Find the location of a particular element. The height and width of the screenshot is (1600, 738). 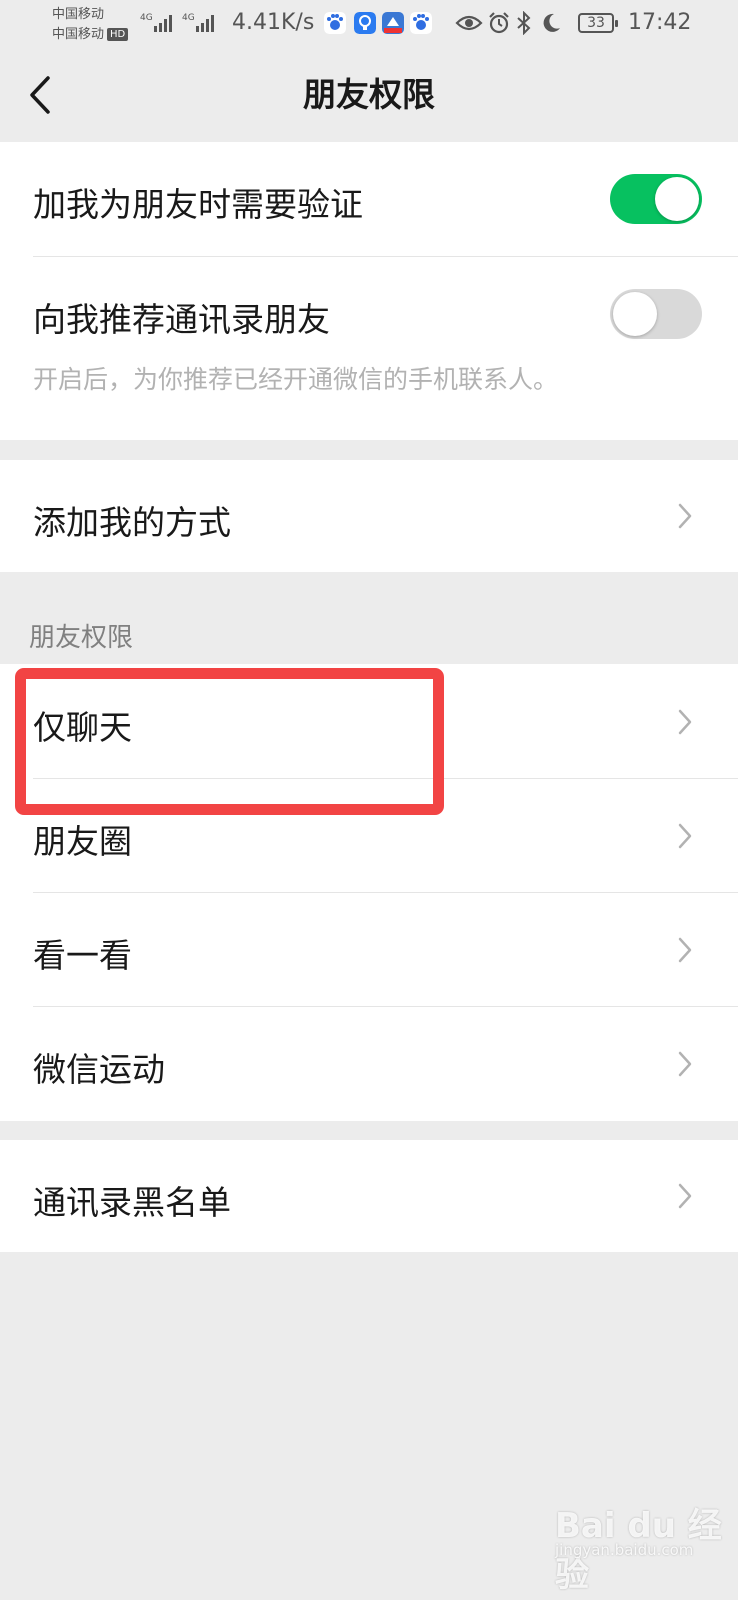

permission-label: 朋友圈 is located at coordinates (82, 841).